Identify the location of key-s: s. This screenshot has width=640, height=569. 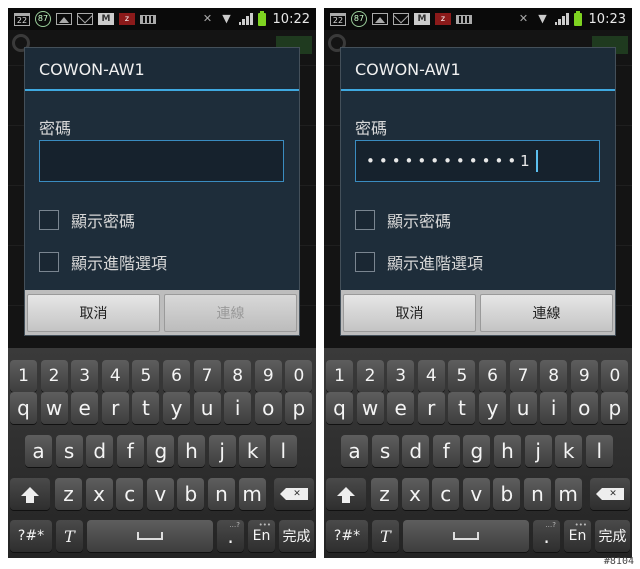
(385, 451).